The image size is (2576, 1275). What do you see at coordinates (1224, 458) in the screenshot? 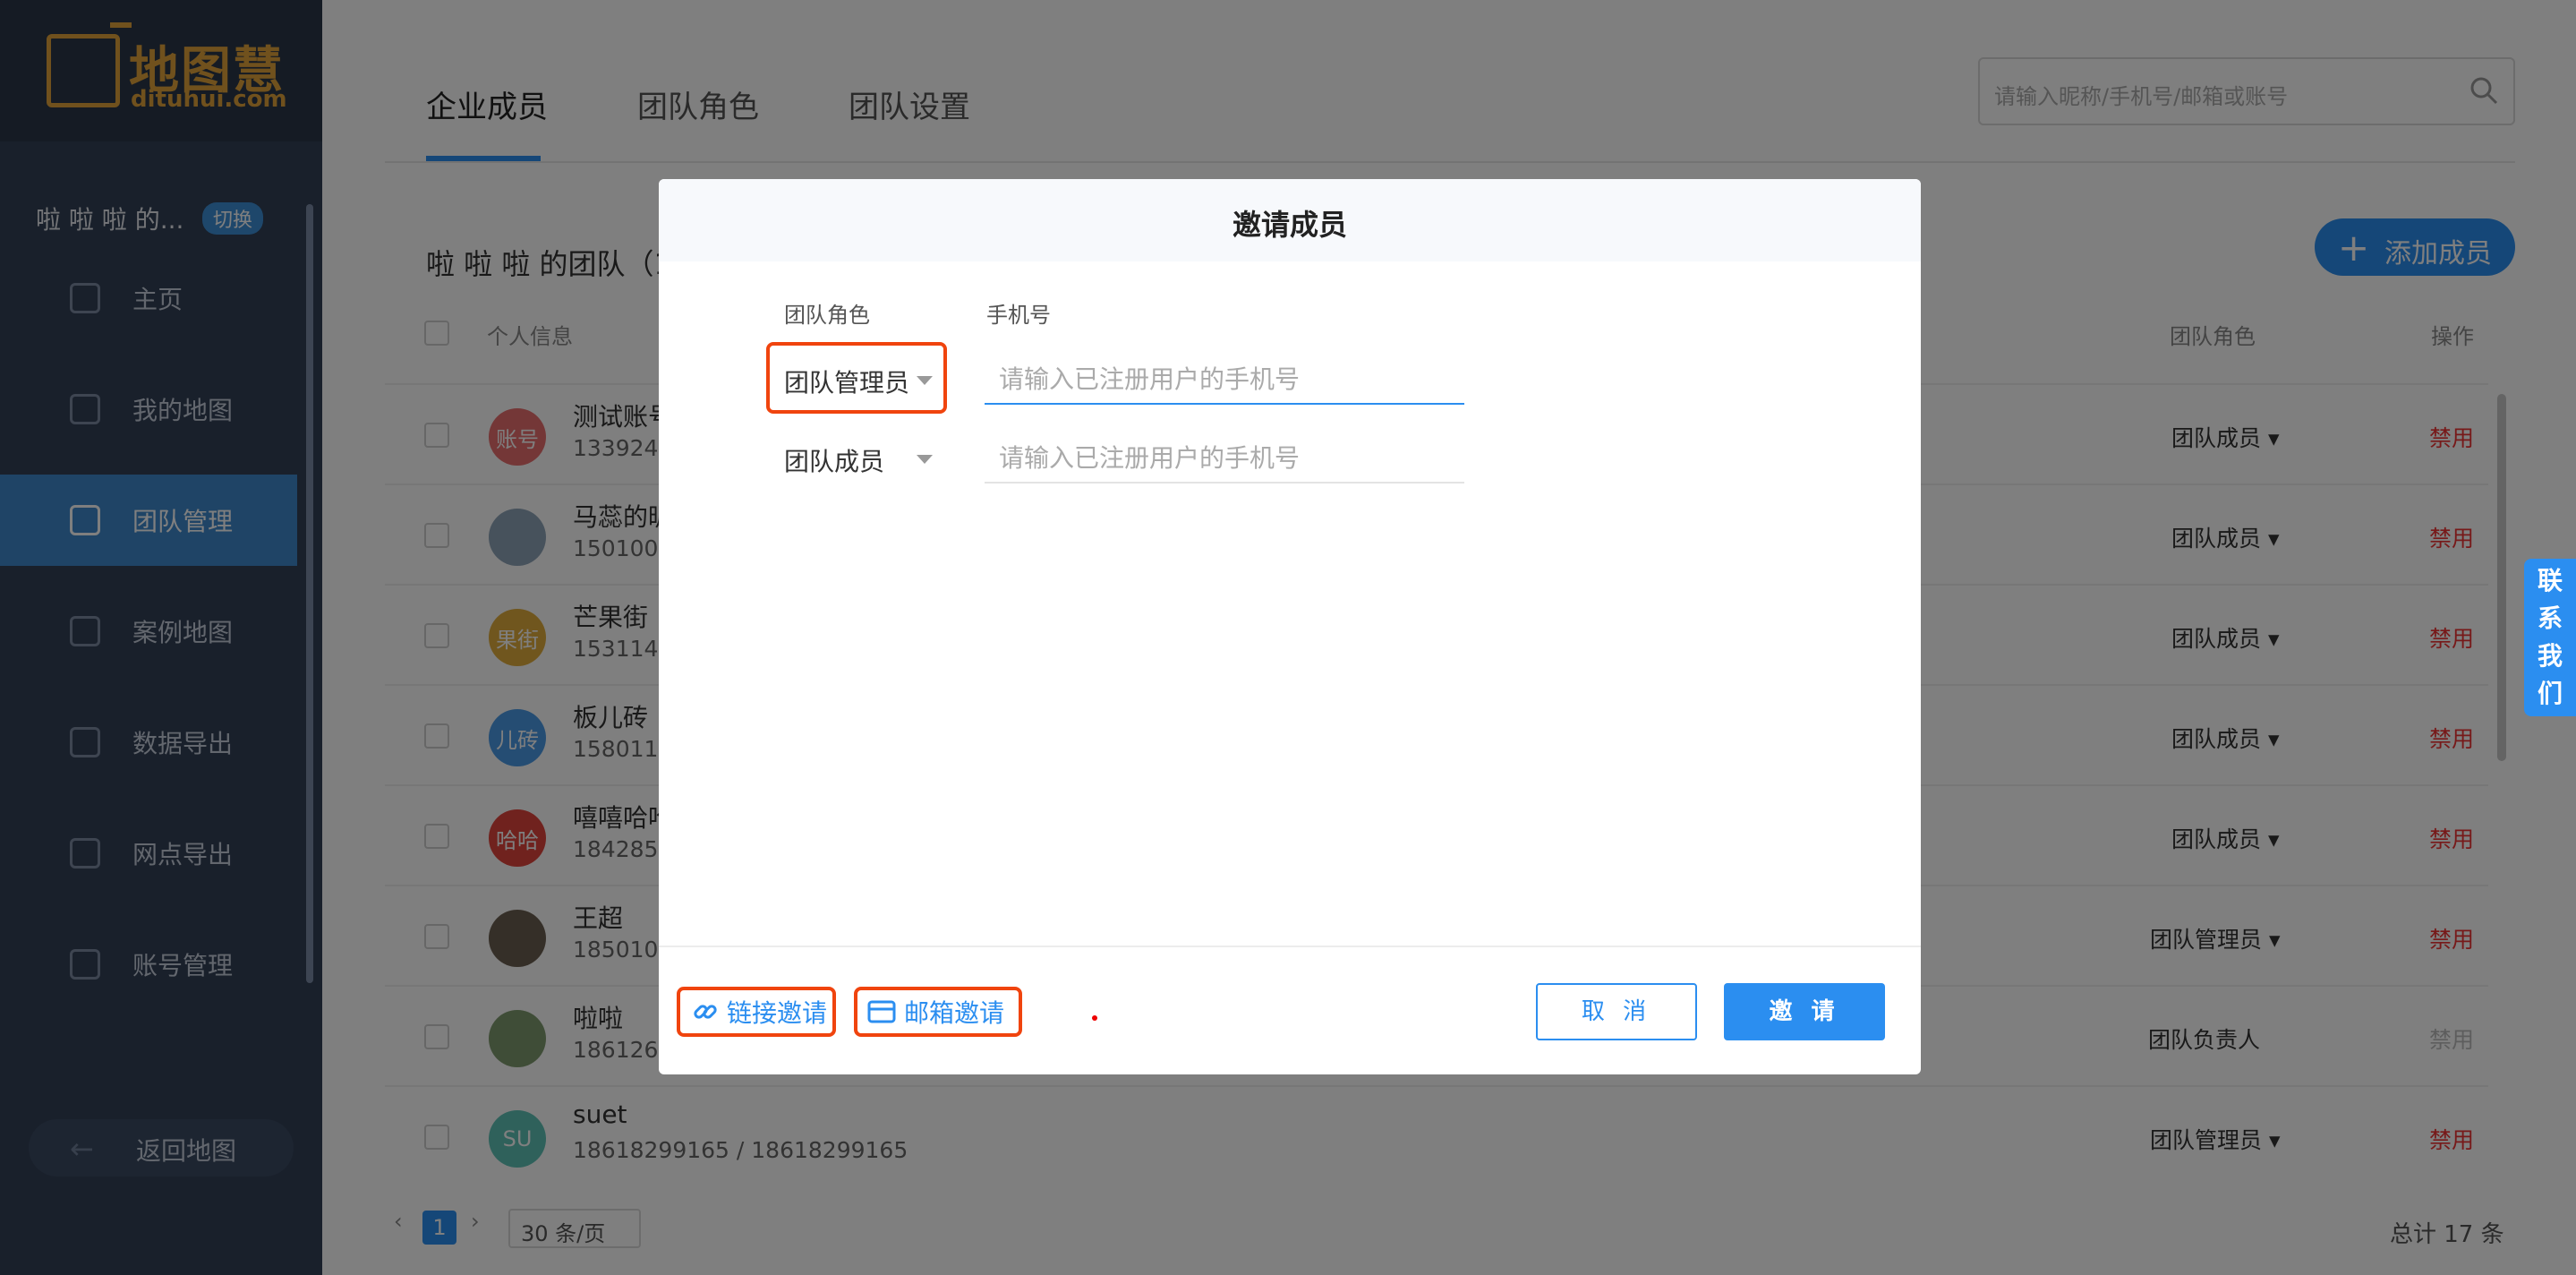
I see `phone-input-member` at bounding box center [1224, 458].